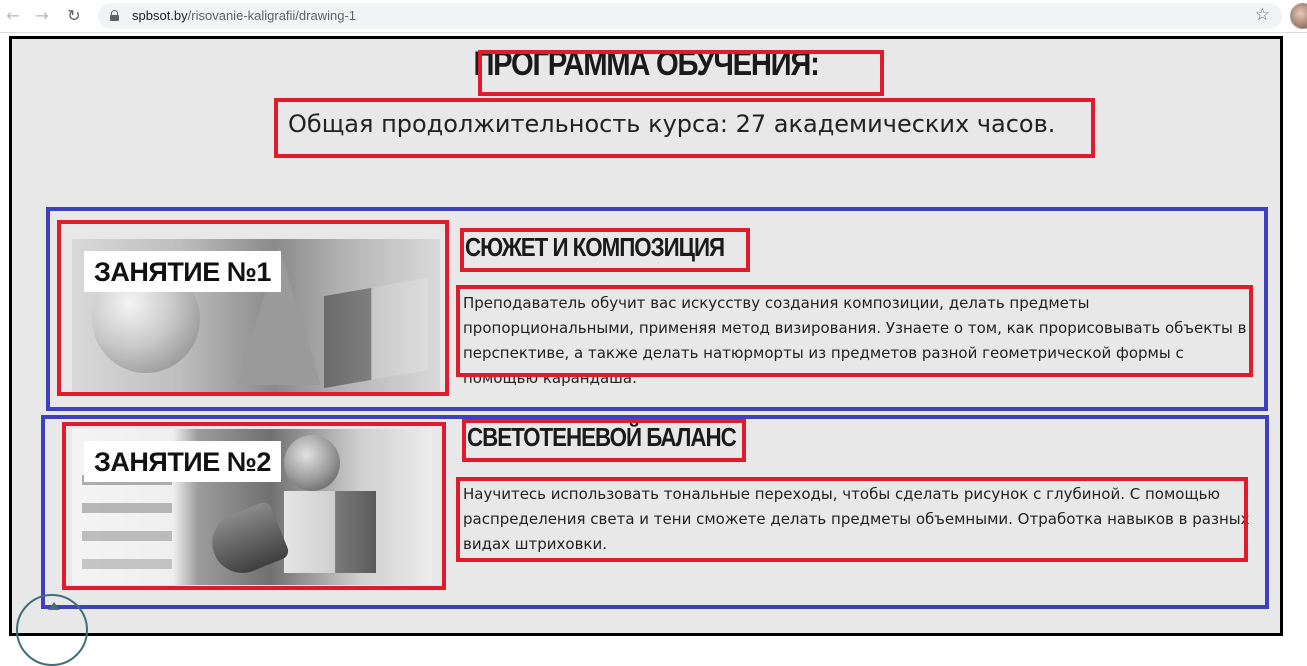  What do you see at coordinates (54, 606) in the screenshot?
I see `arrow-up-icon` at bounding box center [54, 606].